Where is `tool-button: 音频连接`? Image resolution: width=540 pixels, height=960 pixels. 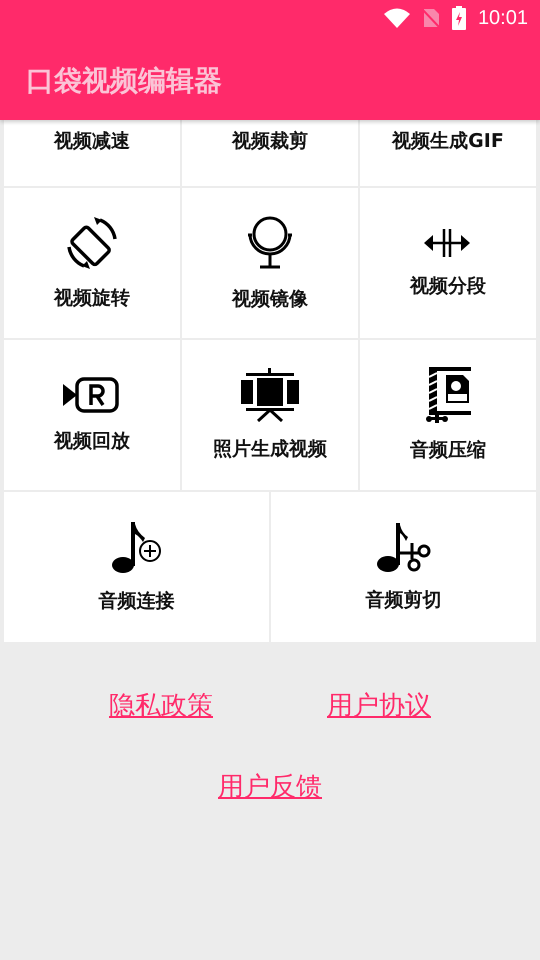
tool-button: 音频连接 is located at coordinates (136, 567).